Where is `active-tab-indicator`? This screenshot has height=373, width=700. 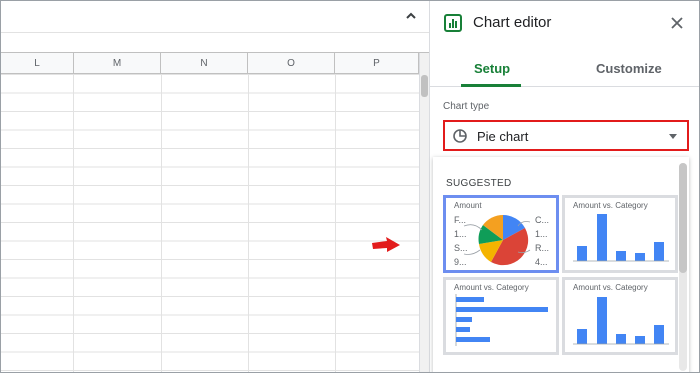 active-tab-indicator is located at coordinates (491, 85).